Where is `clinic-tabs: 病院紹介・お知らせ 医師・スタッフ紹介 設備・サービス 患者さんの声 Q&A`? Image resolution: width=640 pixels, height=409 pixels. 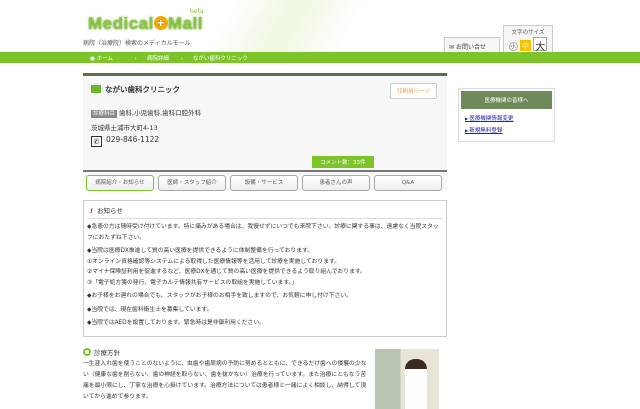 clinic-tabs: 病院紹介・お知らせ 医師・スタッフ紹介 設備・サービス 患者さんの声 Q&A is located at coordinates (265, 180).